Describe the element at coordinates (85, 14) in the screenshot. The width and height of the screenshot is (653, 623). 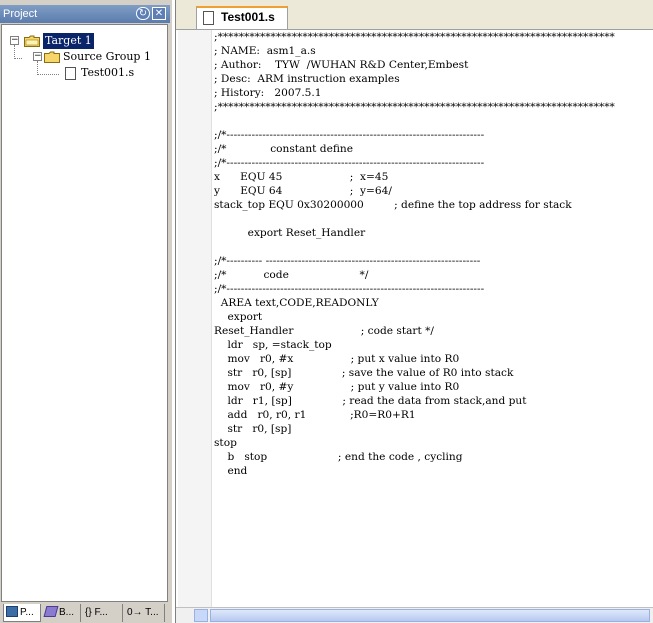
I see `project-panel-title-bar: Project ↻ ✕` at that location.